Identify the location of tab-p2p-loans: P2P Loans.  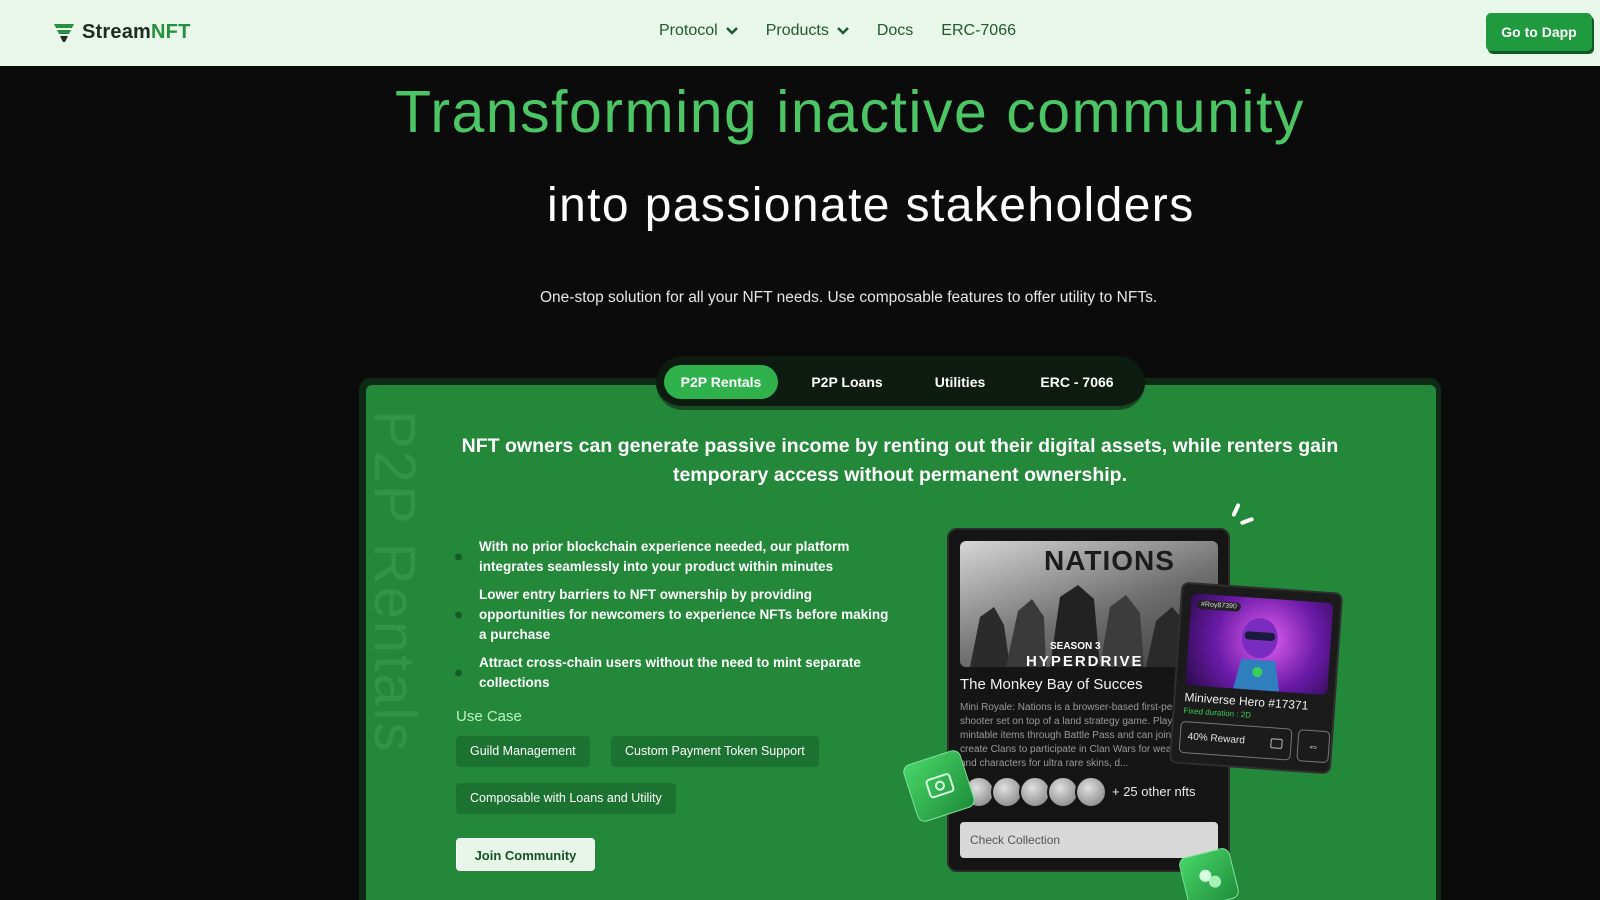
(847, 382).